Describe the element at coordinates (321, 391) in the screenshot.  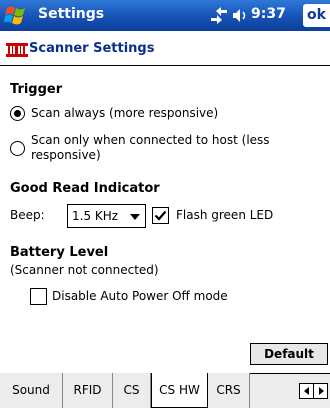
I see `tab-scroll-right-icon` at that location.